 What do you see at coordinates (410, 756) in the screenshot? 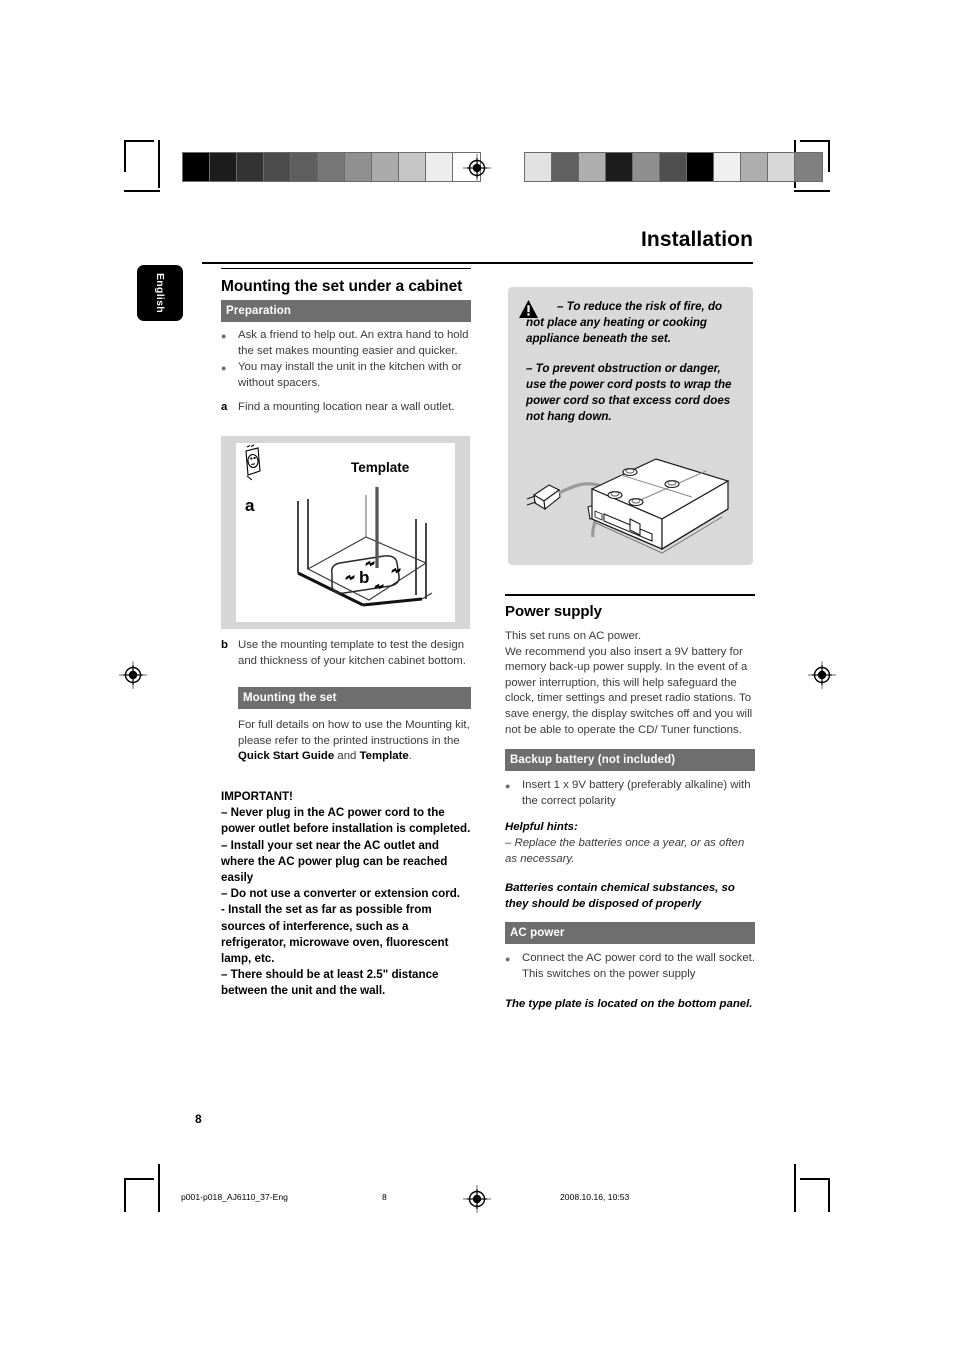
I see `mounting-text-part3: .` at bounding box center [410, 756].